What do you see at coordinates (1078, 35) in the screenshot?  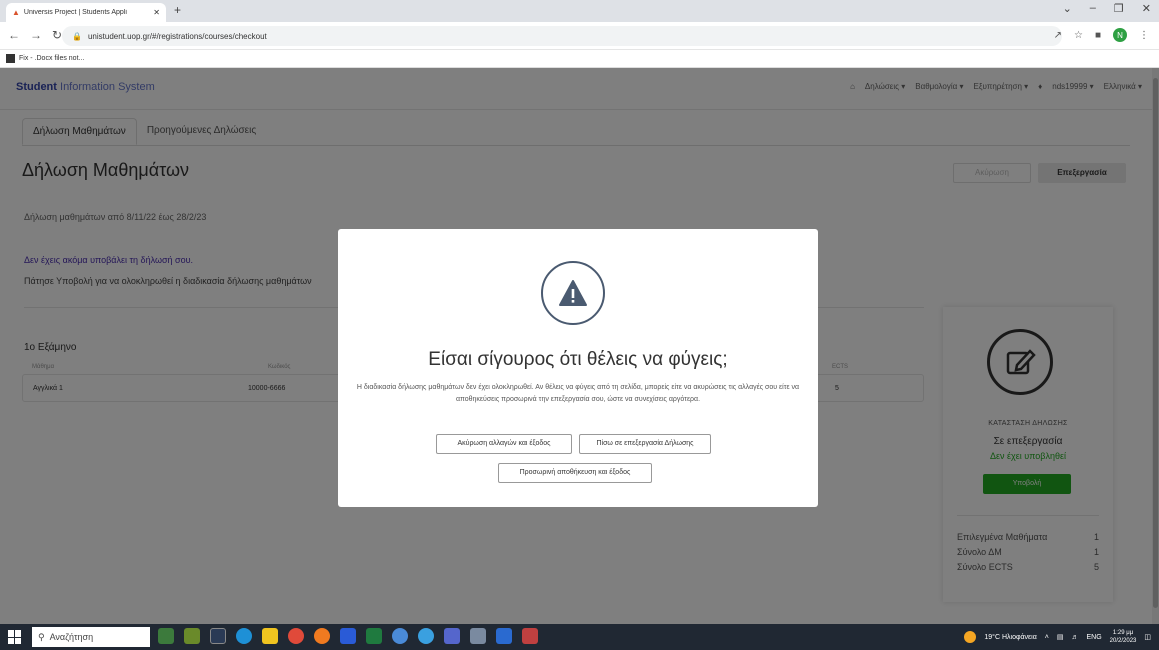 I see `star-icon: ☆` at bounding box center [1078, 35].